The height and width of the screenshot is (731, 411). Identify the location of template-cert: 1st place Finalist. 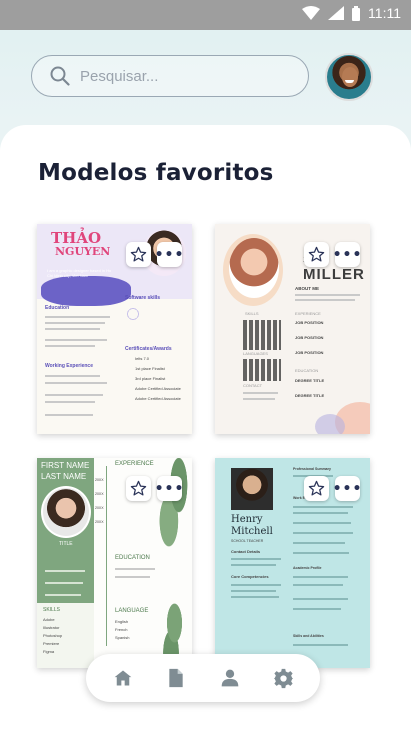
(150, 368).